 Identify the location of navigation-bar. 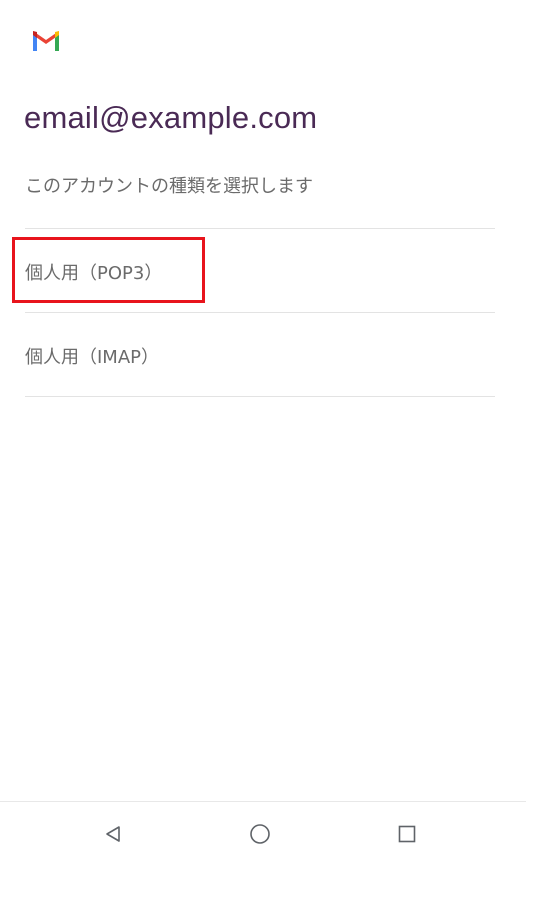
(263, 852).